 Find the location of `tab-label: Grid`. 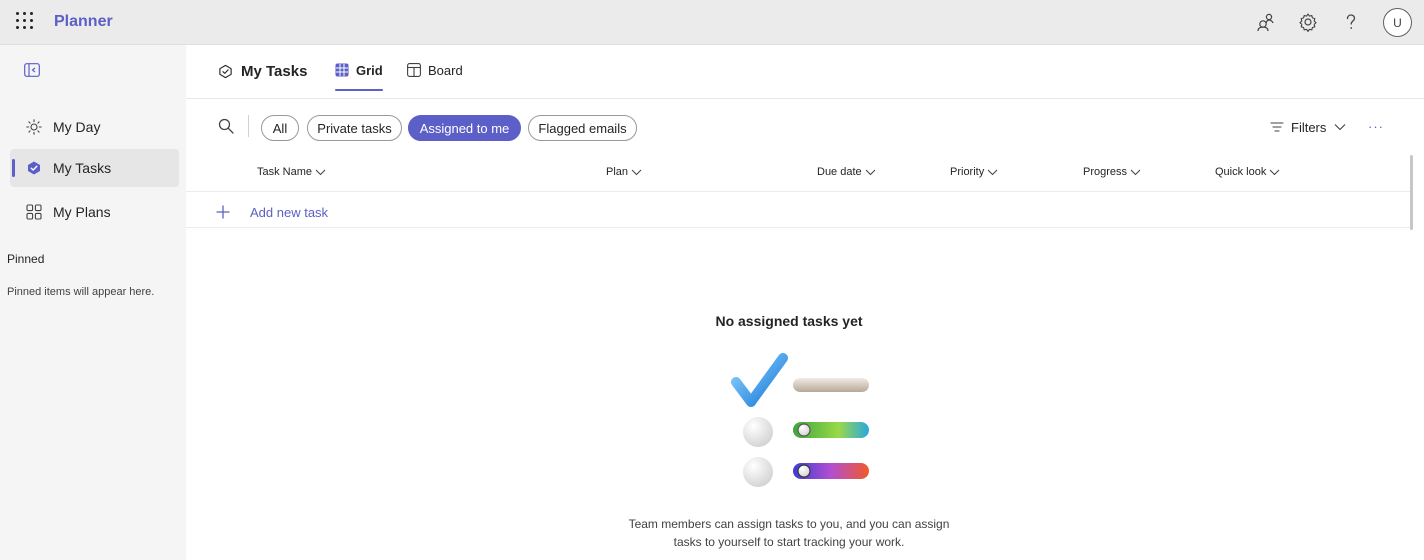

tab-label: Grid is located at coordinates (369, 70).